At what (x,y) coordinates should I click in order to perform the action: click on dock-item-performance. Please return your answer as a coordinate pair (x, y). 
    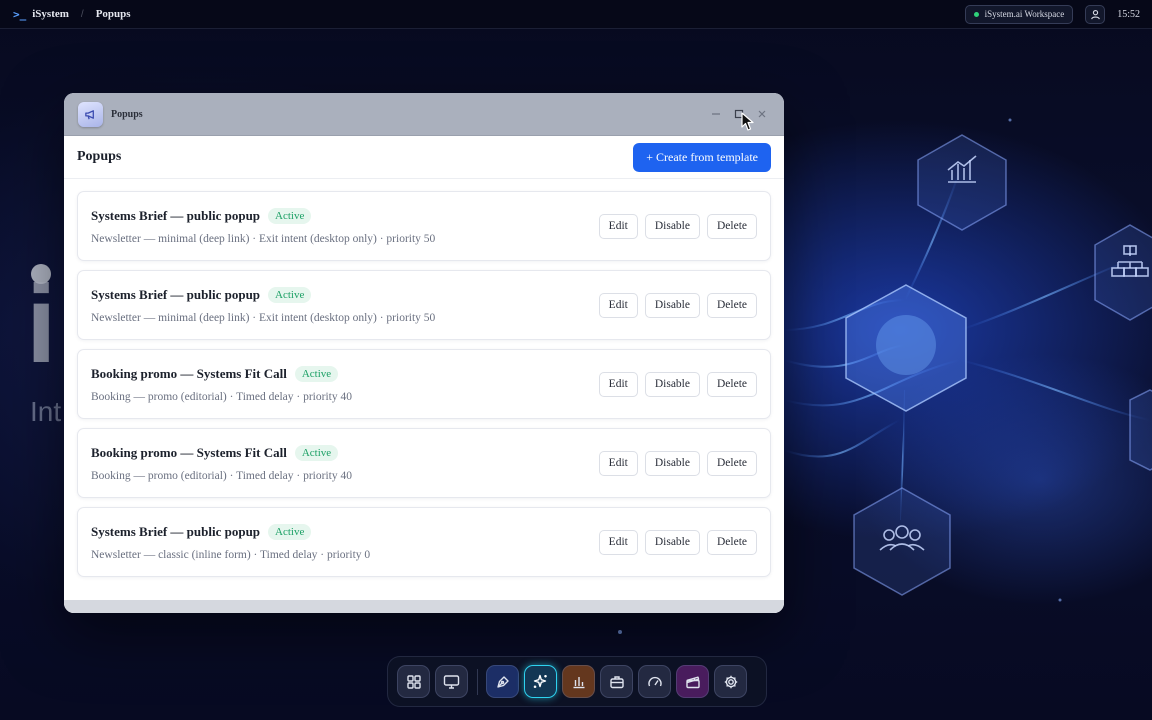
    Looking at the image, I should click on (654, 681).